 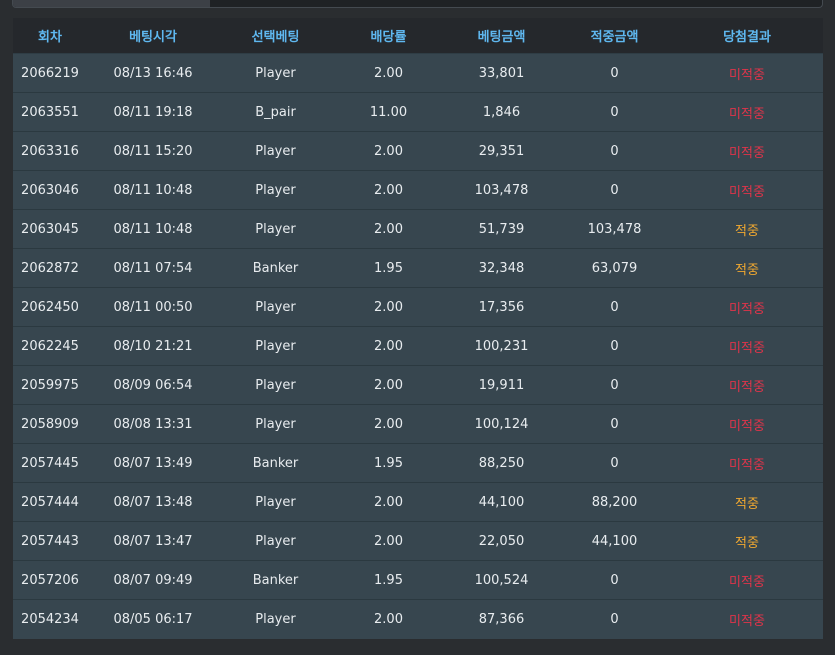 What do you see at coordinates (50, 229) in the screenshot?
I see `cell-round: 2063045` at bounding box center [50, 229].